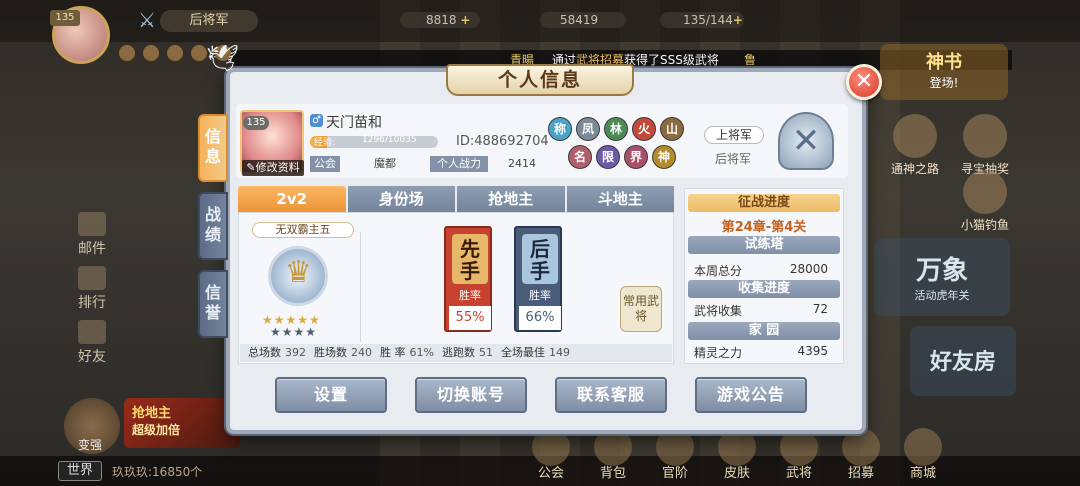 This screenshot has height=486, width=1080. What do you see at coordinates (294, 332) in the screenshot?
I see `rank-stars-row2: ★★★★` at bounding box center [294, 332].